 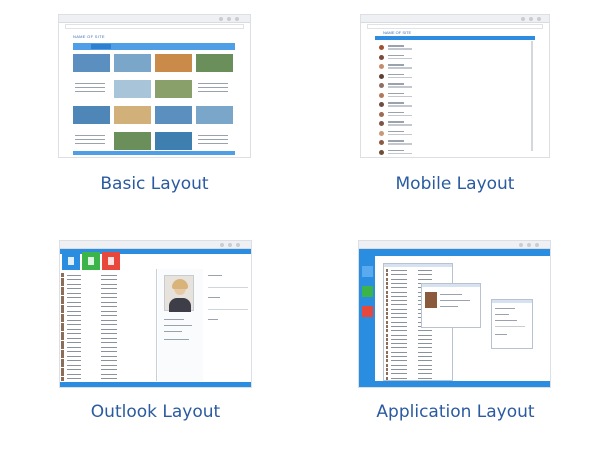 I want to click on contact-details-window, so click(x=451, y=305).